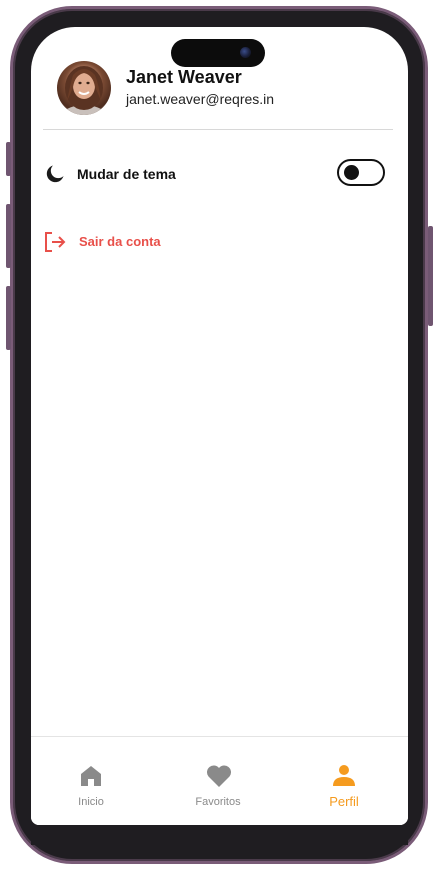 The width and height of the screenshot is (436, 870). I want to click on theme-setting-row: Mudar de tema, so click(219, 175).